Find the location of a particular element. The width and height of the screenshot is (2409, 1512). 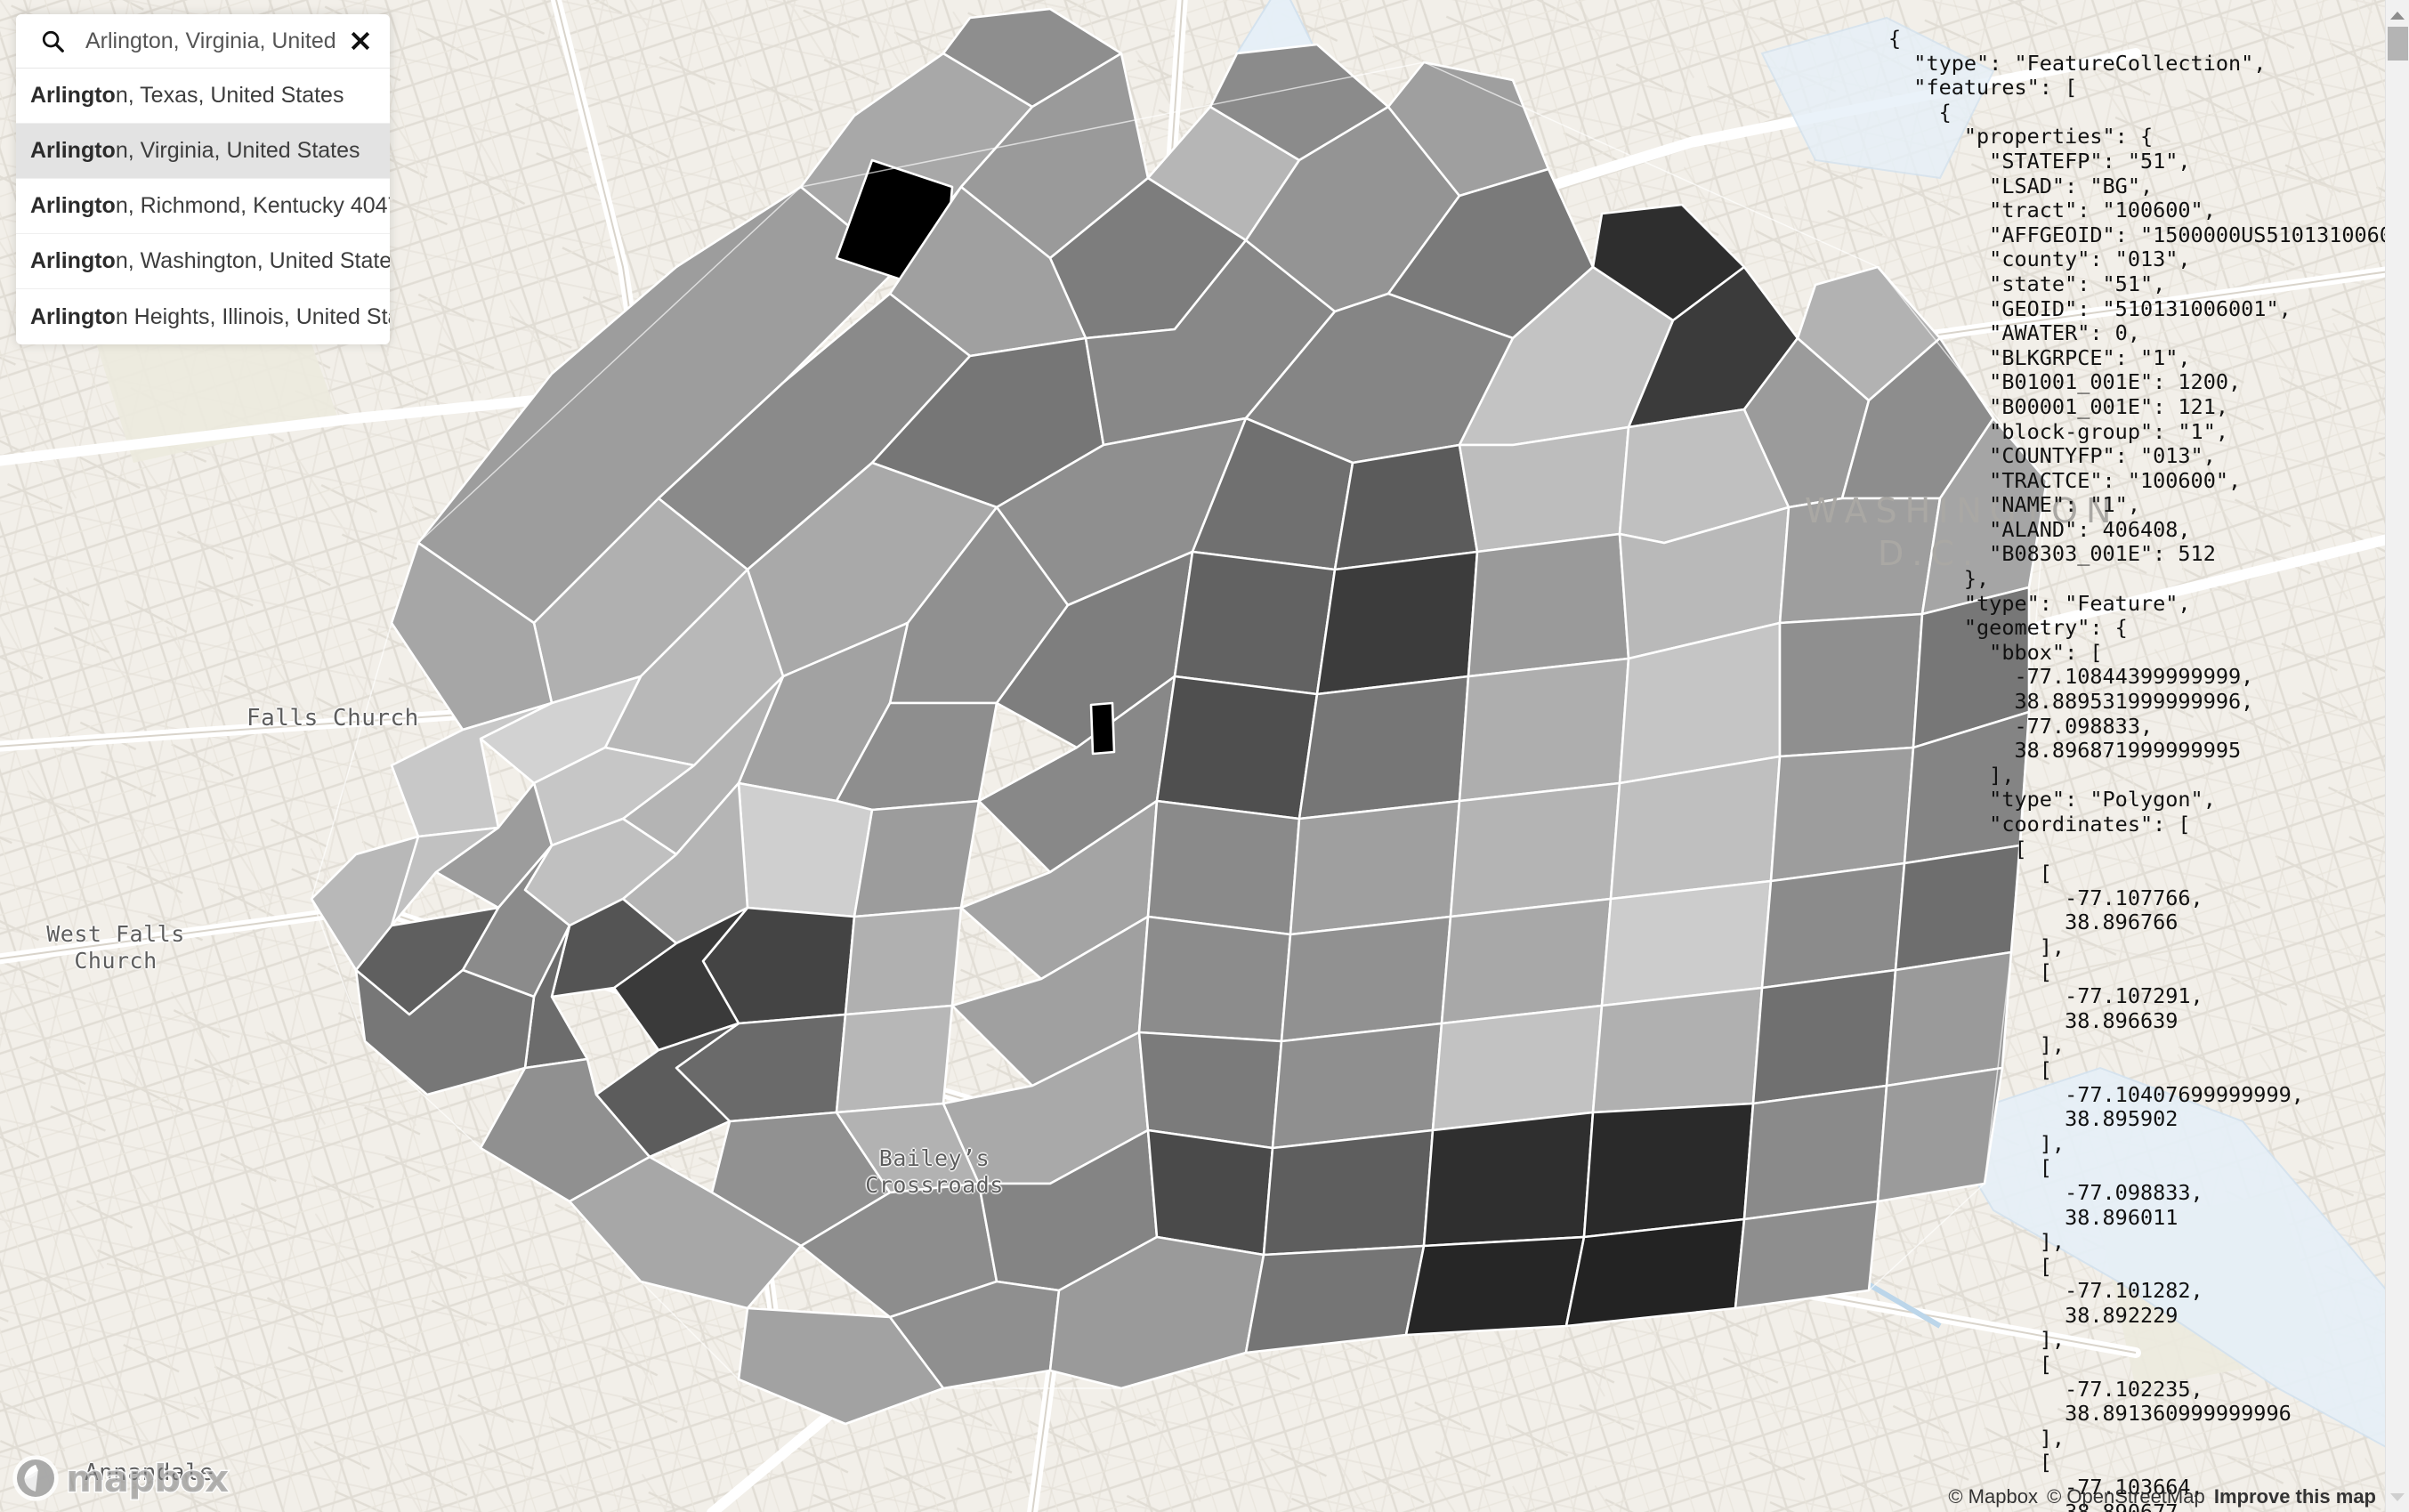

suggestion-item: Arlingto n, Texas, United States is located at coordinates (203, 96).